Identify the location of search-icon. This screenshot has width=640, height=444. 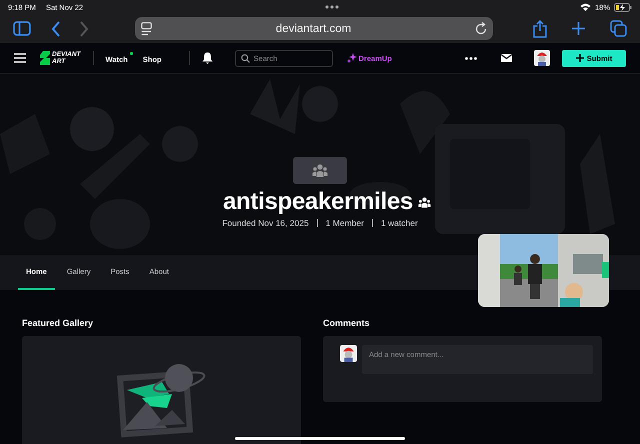
(245, 58).